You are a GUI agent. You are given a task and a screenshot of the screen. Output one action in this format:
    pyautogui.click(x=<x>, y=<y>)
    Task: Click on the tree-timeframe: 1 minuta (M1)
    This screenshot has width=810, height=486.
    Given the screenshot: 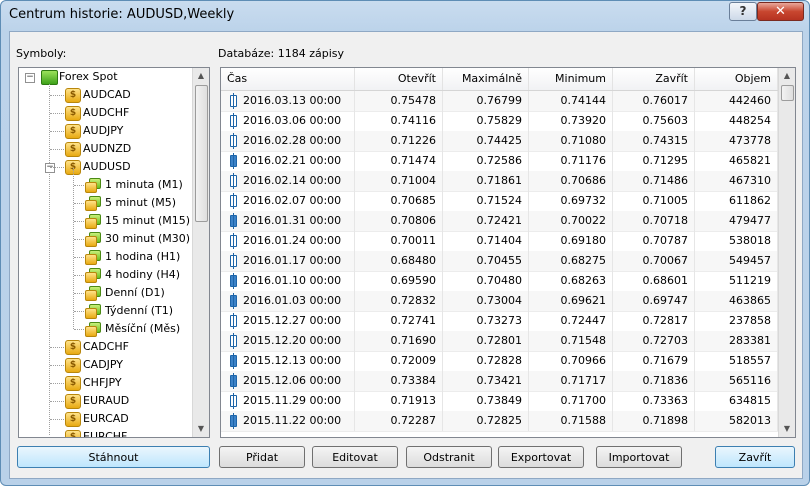 What is the action you would take?
    pyautogui.click(x=144, y=185)
    